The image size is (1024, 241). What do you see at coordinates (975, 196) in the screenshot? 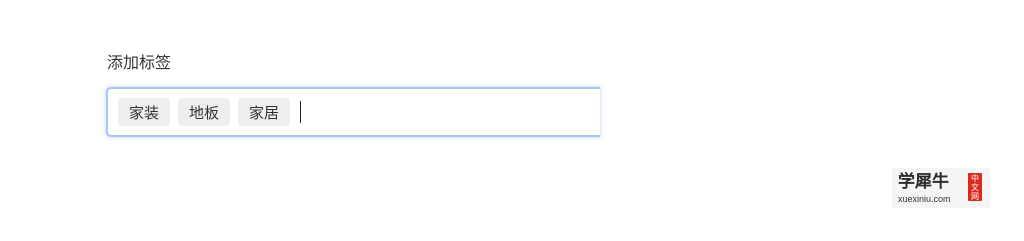
I see `seal-char: 网` at bounding box center [975, 196].